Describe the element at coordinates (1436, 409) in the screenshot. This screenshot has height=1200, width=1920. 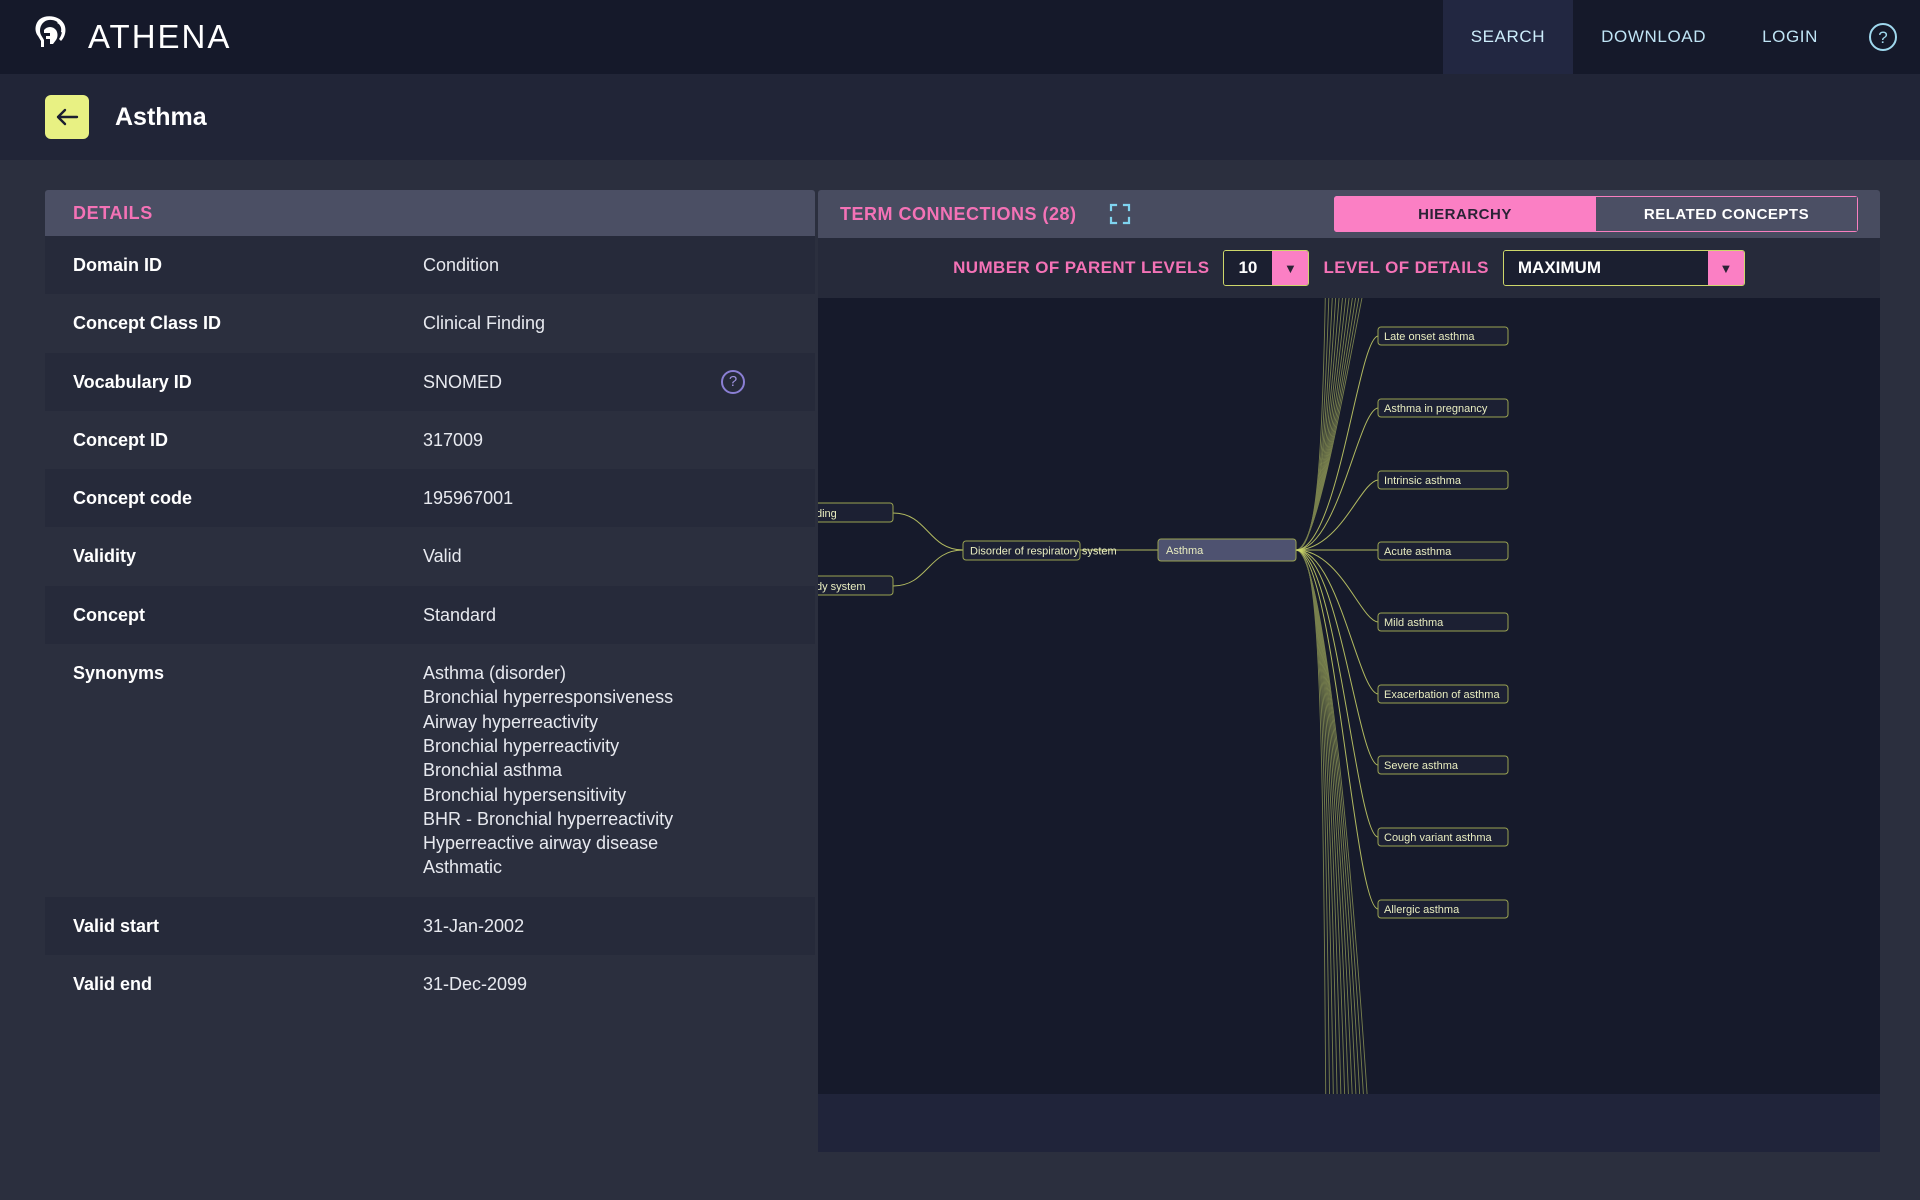
I see `graph-node-label-child-1: Asthma in pregnancy` at that location.